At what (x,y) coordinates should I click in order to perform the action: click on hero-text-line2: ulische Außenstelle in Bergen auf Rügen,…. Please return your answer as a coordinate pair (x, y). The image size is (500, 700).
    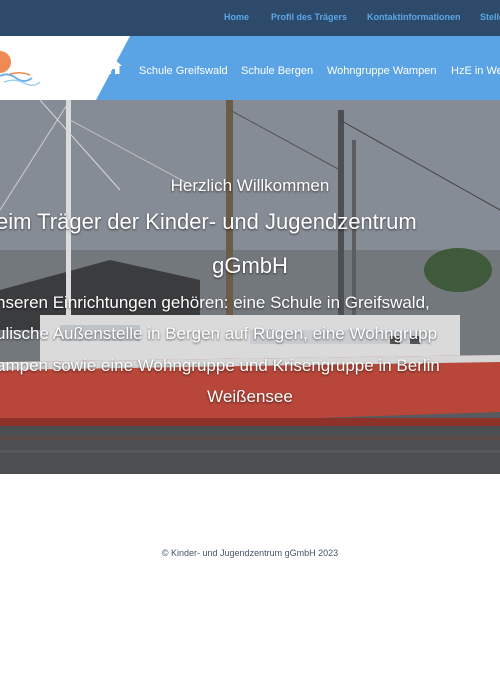
    Looking at the image, I should click on (219, 333).